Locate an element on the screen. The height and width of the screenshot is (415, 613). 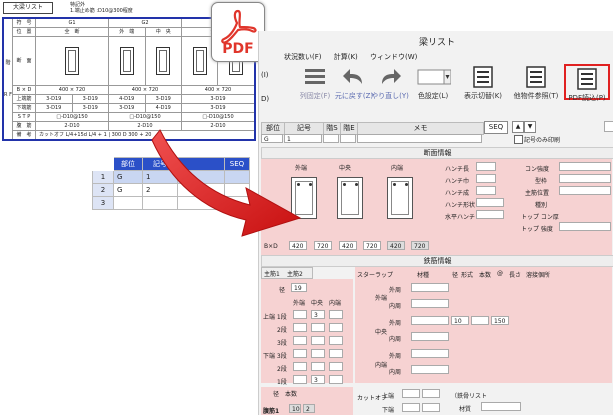
g1-pos: 全 断 is located at coordinates (72, 32).